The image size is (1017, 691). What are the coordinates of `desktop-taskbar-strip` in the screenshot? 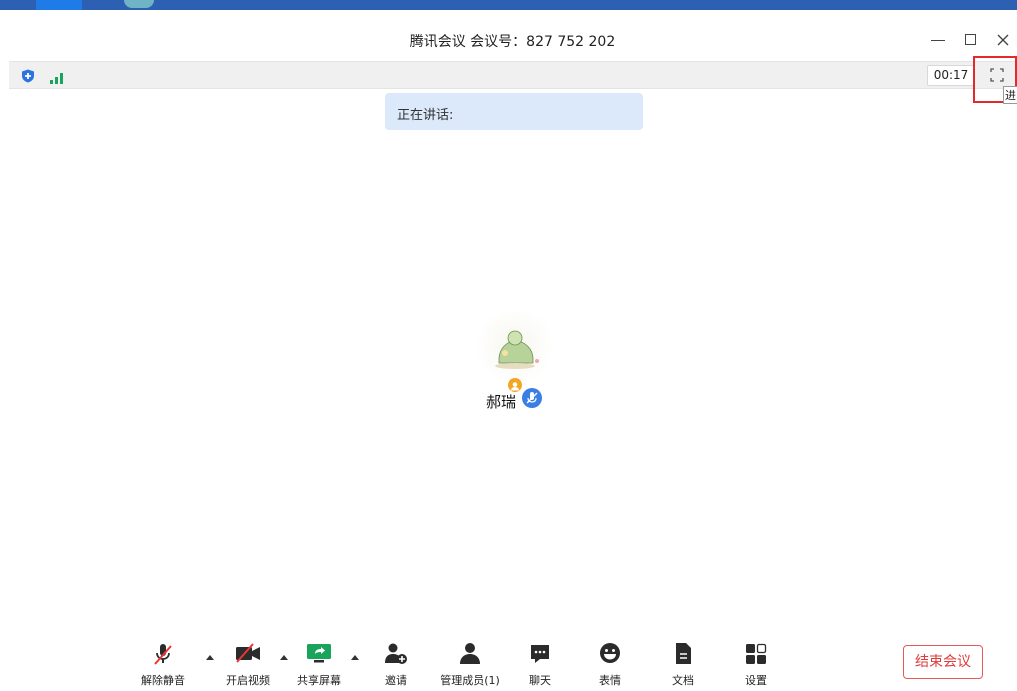 It's located at (508, 5).